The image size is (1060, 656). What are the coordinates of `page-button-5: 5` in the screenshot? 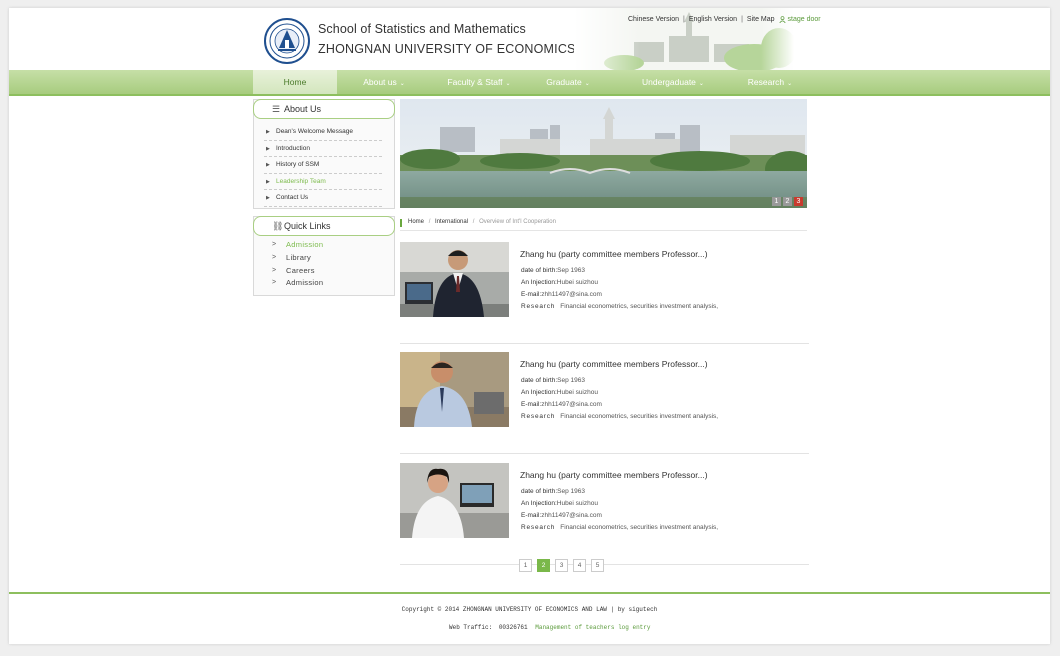 It's located at (597, 565).